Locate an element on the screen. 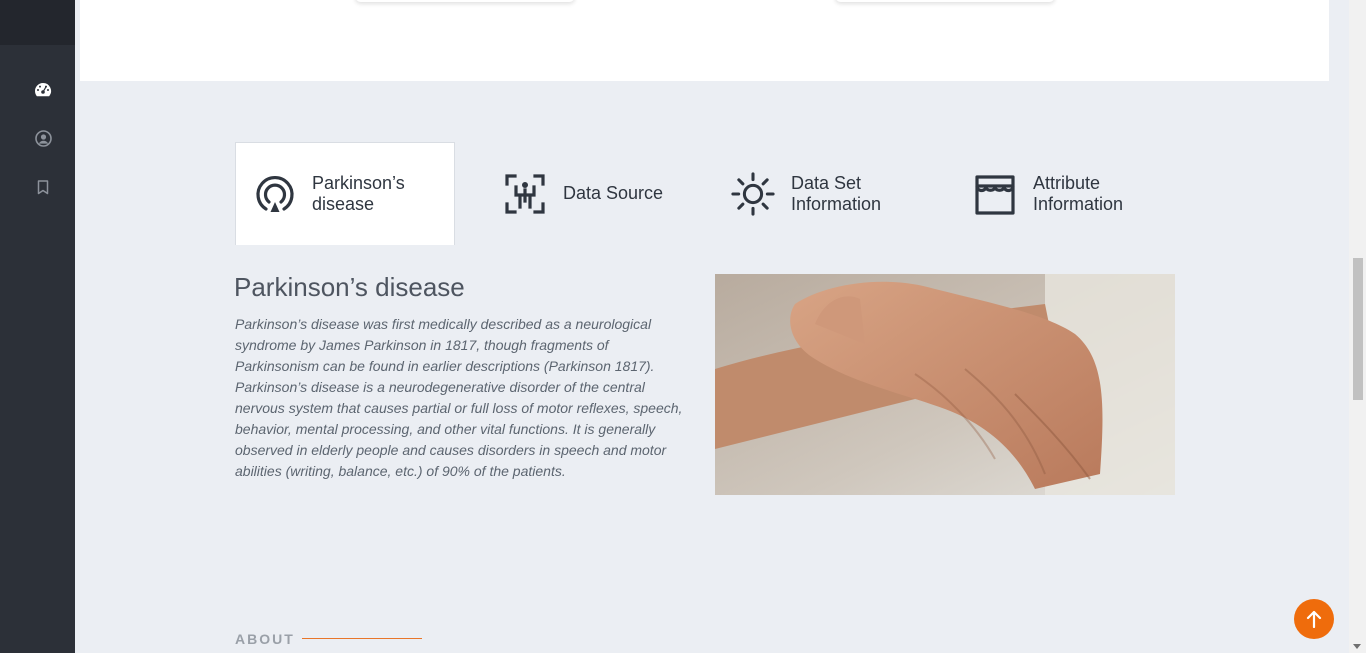  dataset-info-icon is located at coordinates (753, 193).